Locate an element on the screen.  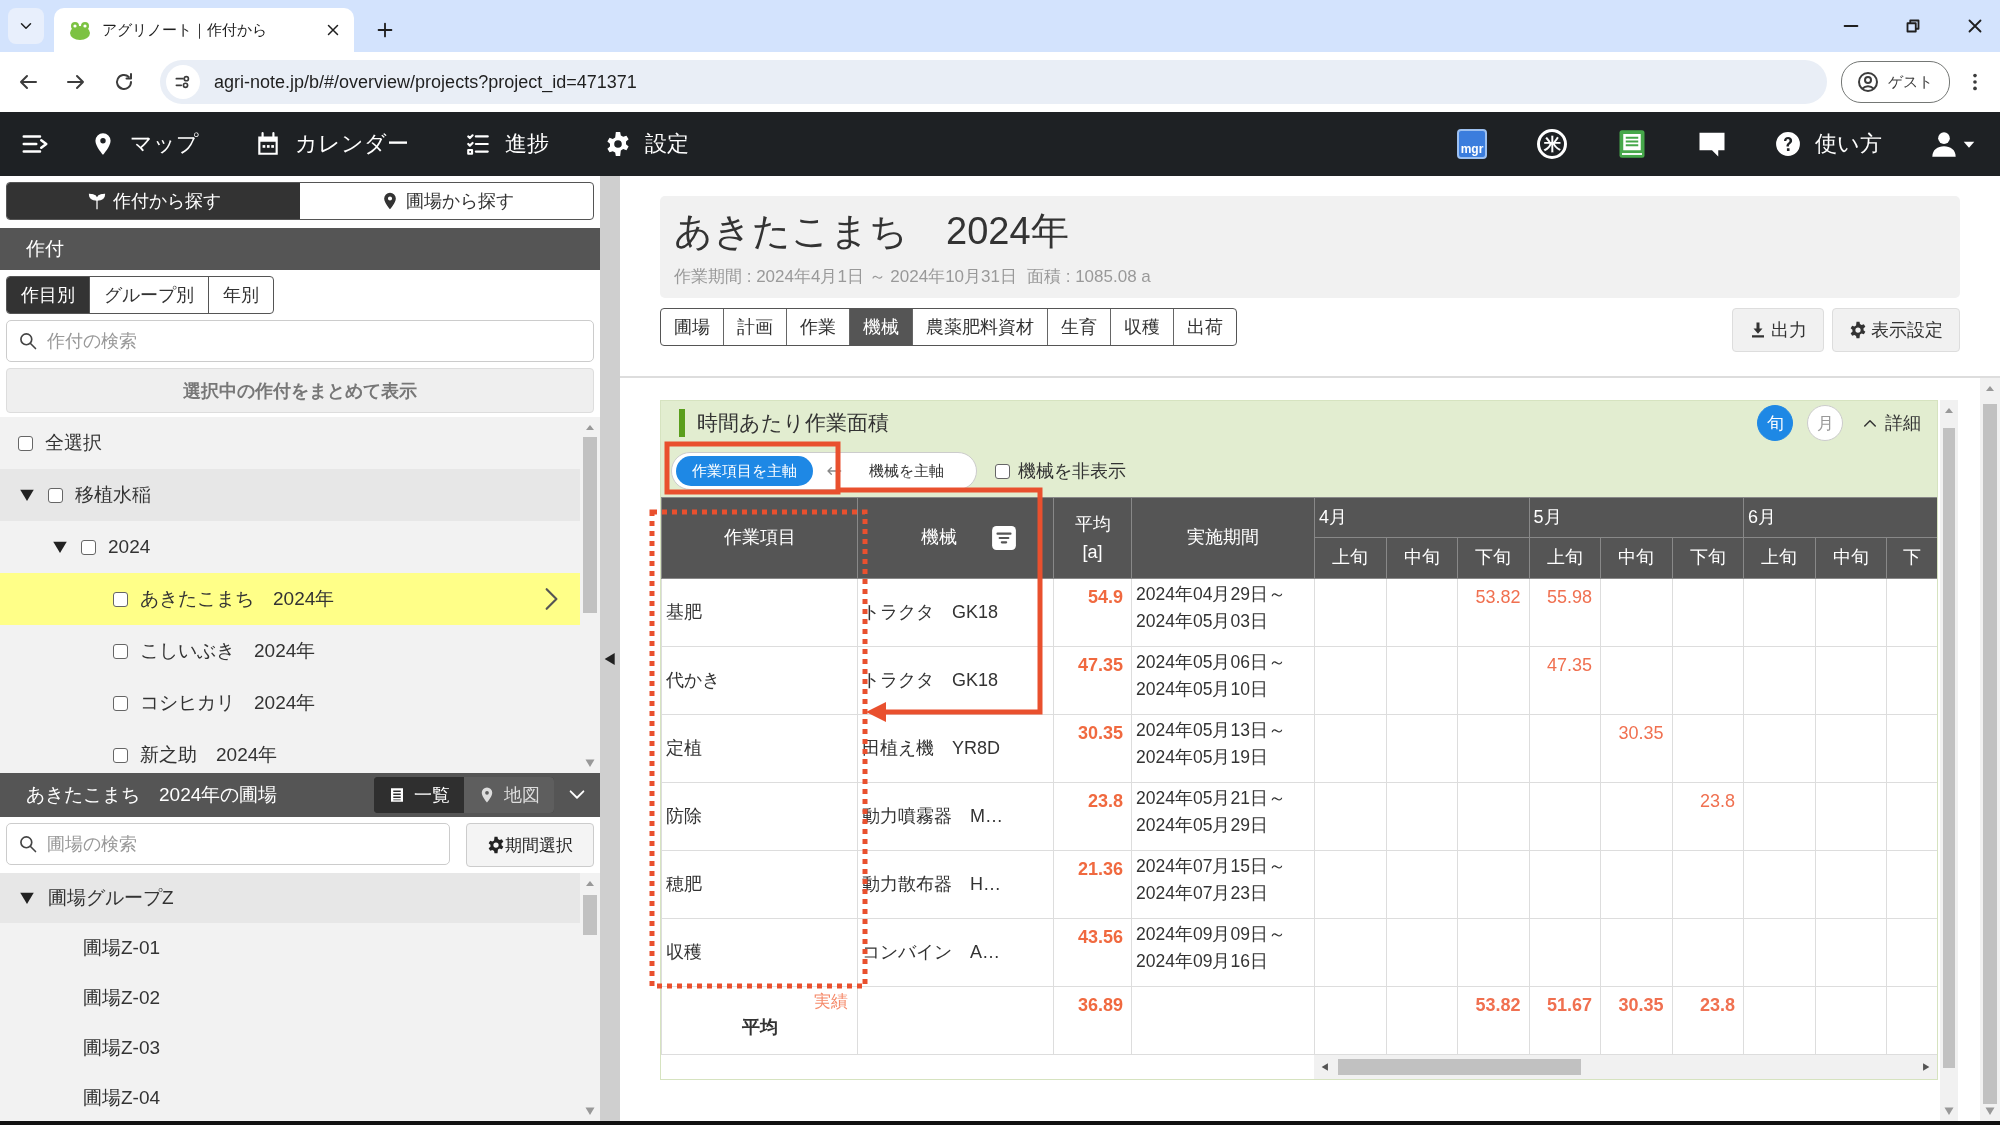
table-cell: 36.89 is located at coordinates (1100, 1005).